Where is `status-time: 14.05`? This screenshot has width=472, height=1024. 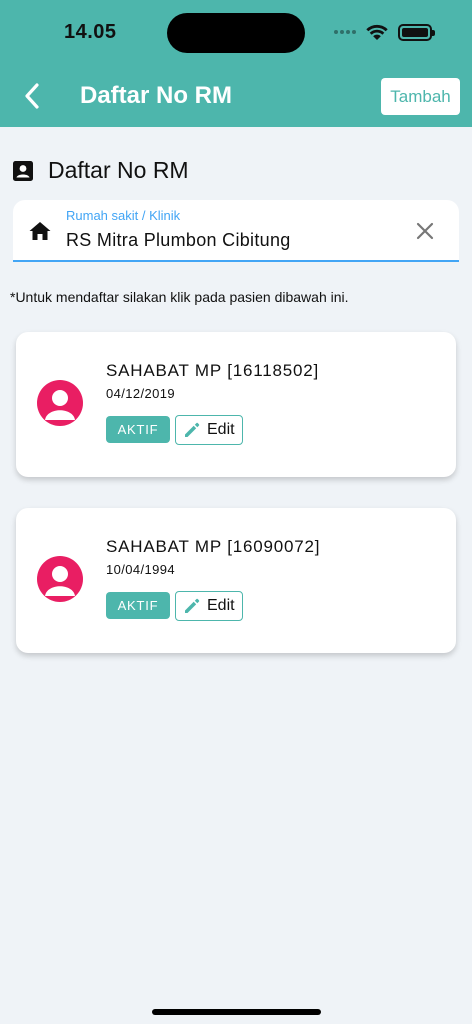 status-time: 14.05 is located at coordinates (90, 32).